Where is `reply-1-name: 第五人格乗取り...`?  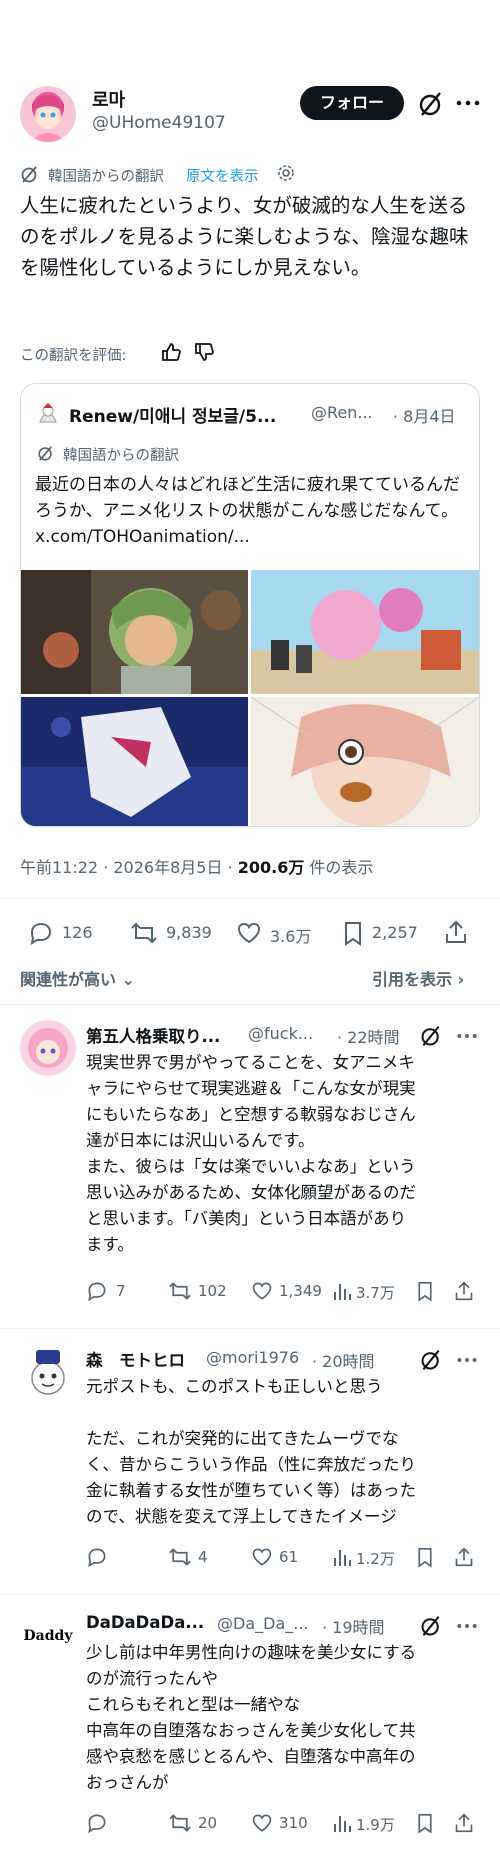 reply-1-name: 第五人格乗取り... is located at coordinates (153, 1035).